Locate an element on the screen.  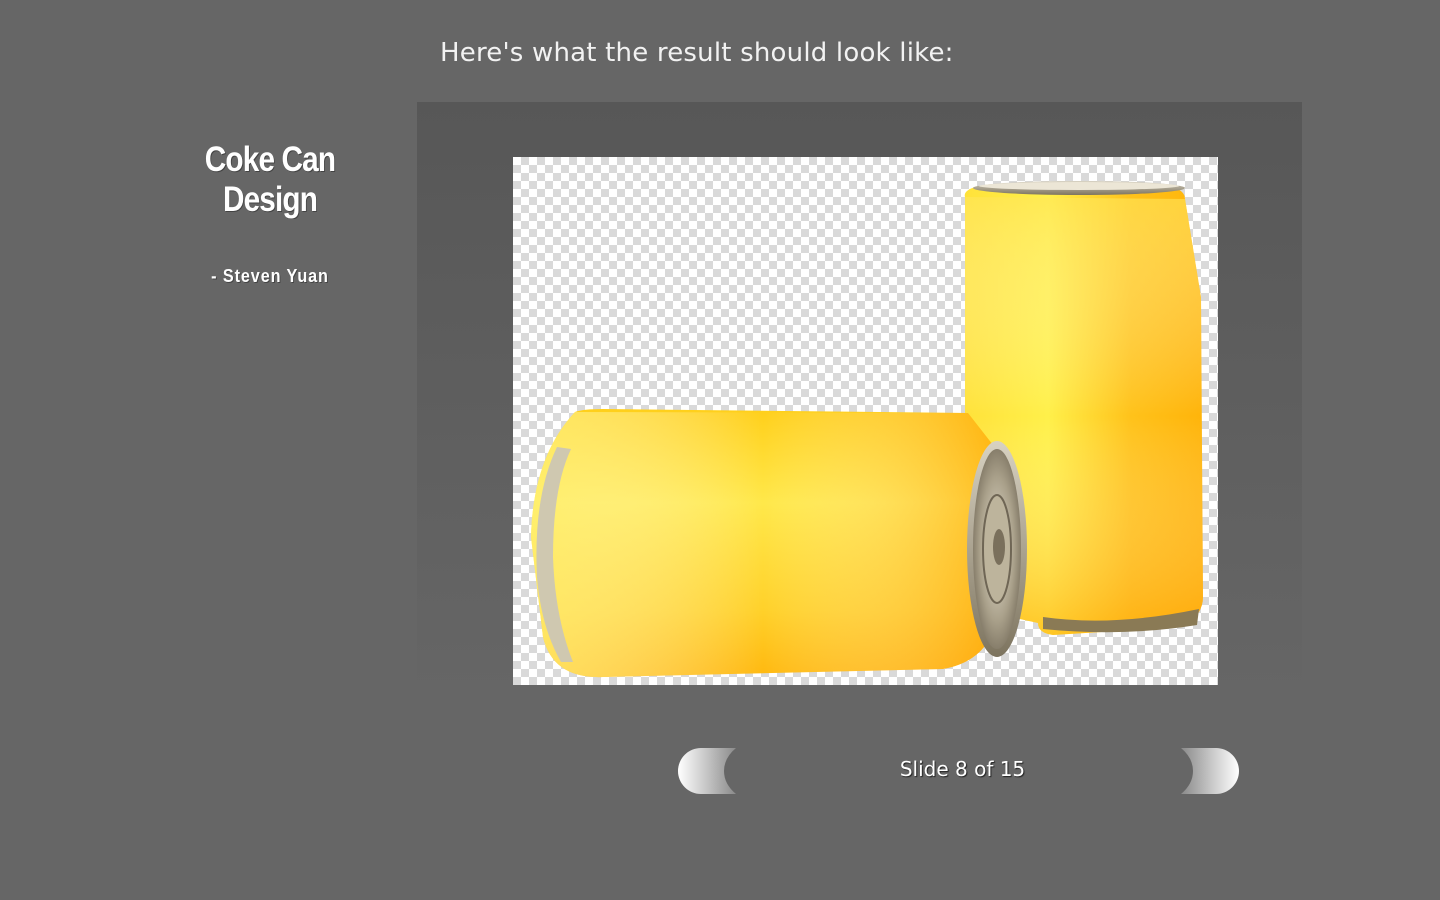
next-slide-button is located at coordinates (1210, 771).